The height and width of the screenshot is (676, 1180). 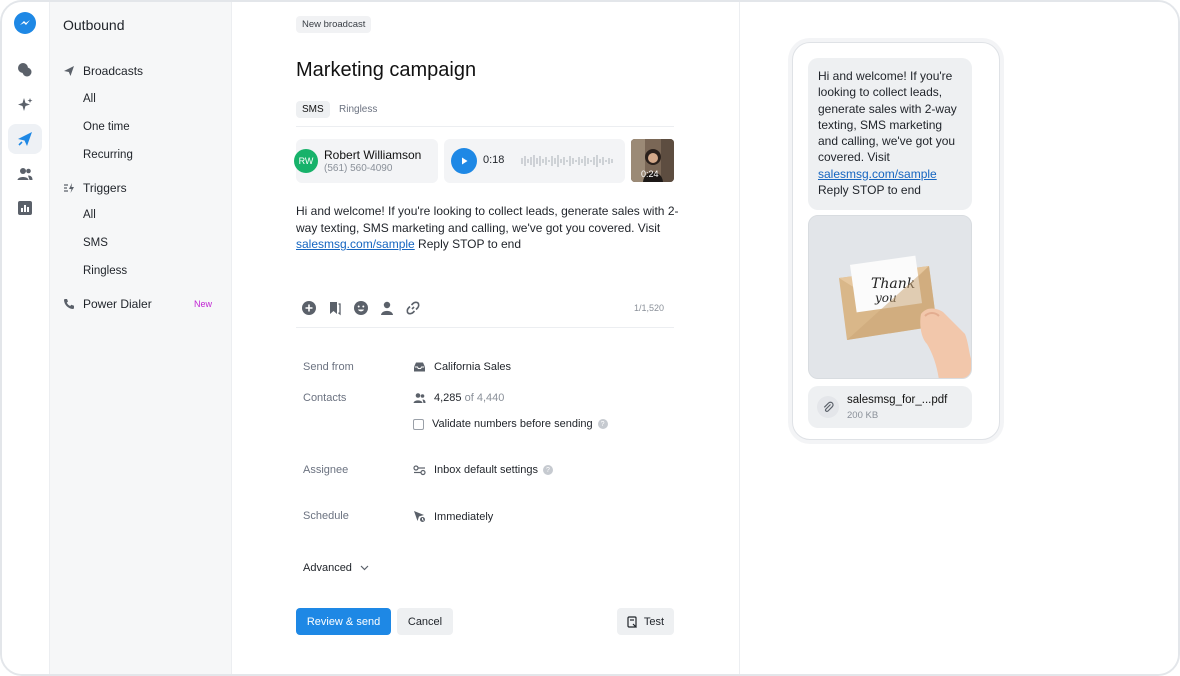 I want to click on nav-item-broadcasts-all: All, so click(x=89, y=99).